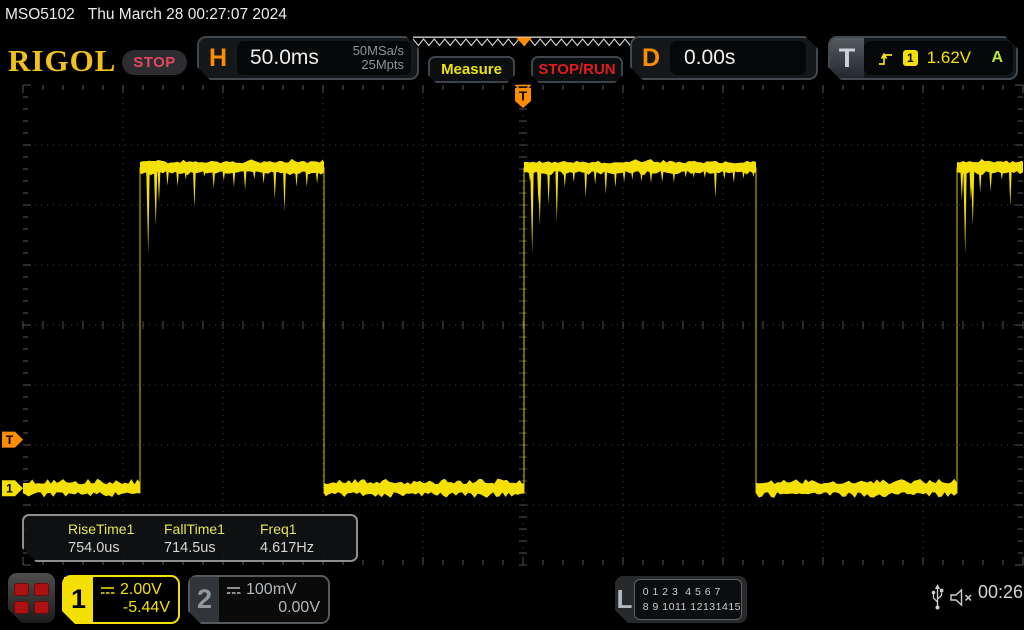 This screenshot has height=630, width=1024. What do you see at coordinates (194, 529) in the screenshot?
I see `measurement-label: FallTime1` at bounding box center [194, 529].